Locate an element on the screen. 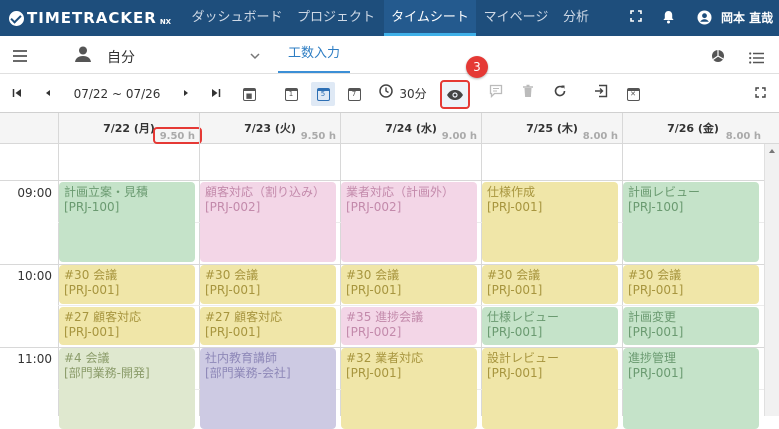 The image size is (779, 429). half-hour-line is located at coordinates (411, 305).